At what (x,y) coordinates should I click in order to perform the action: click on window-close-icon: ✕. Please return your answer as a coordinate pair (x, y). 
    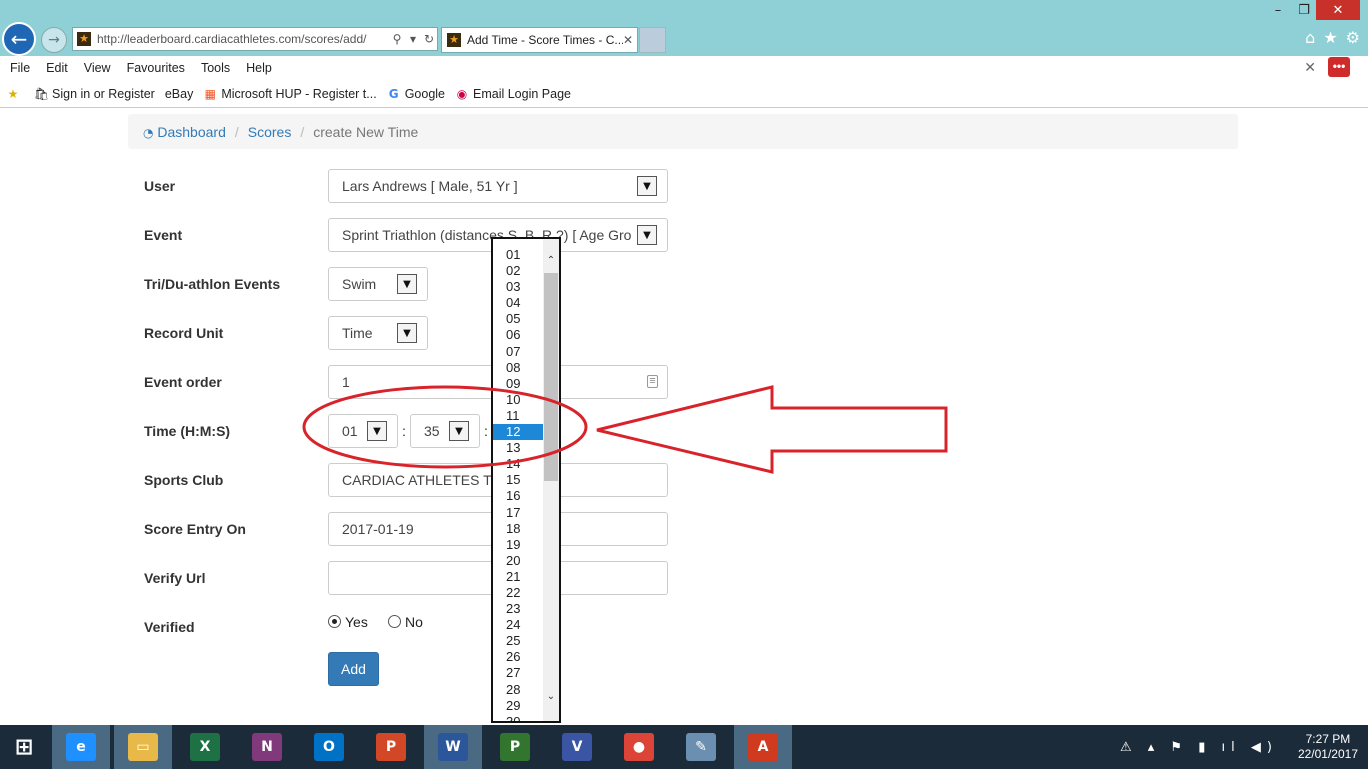
    Looking at the image, I should click on (1338, 10).